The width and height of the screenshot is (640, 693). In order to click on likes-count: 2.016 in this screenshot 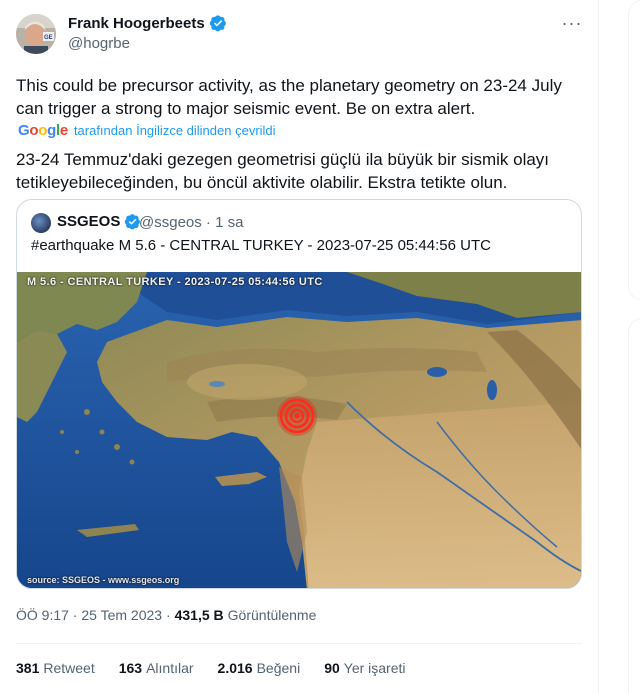, I will do `click(235, 668)`.